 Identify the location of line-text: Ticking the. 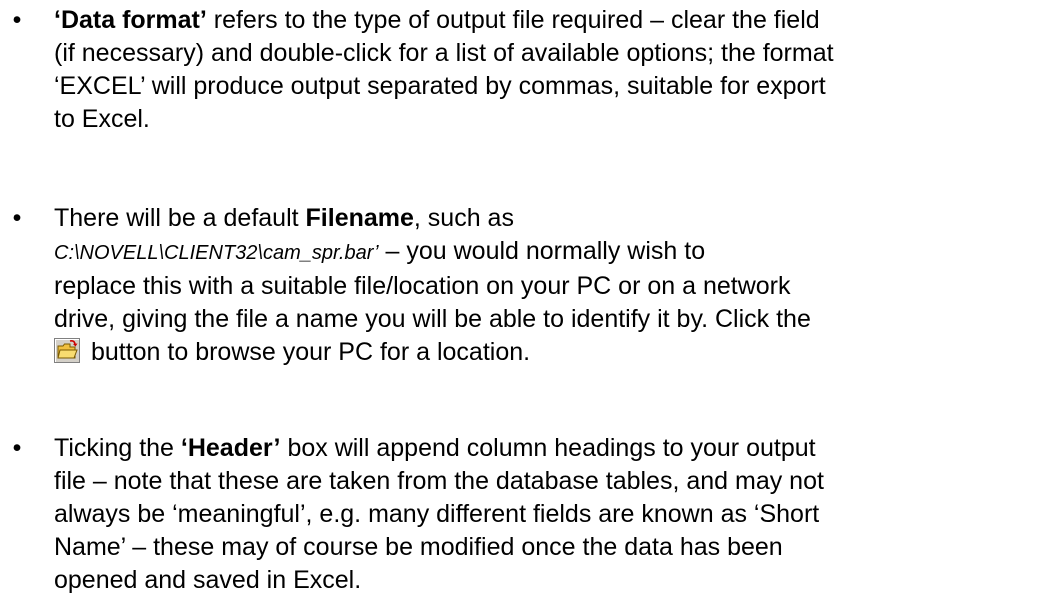
(117, 448).